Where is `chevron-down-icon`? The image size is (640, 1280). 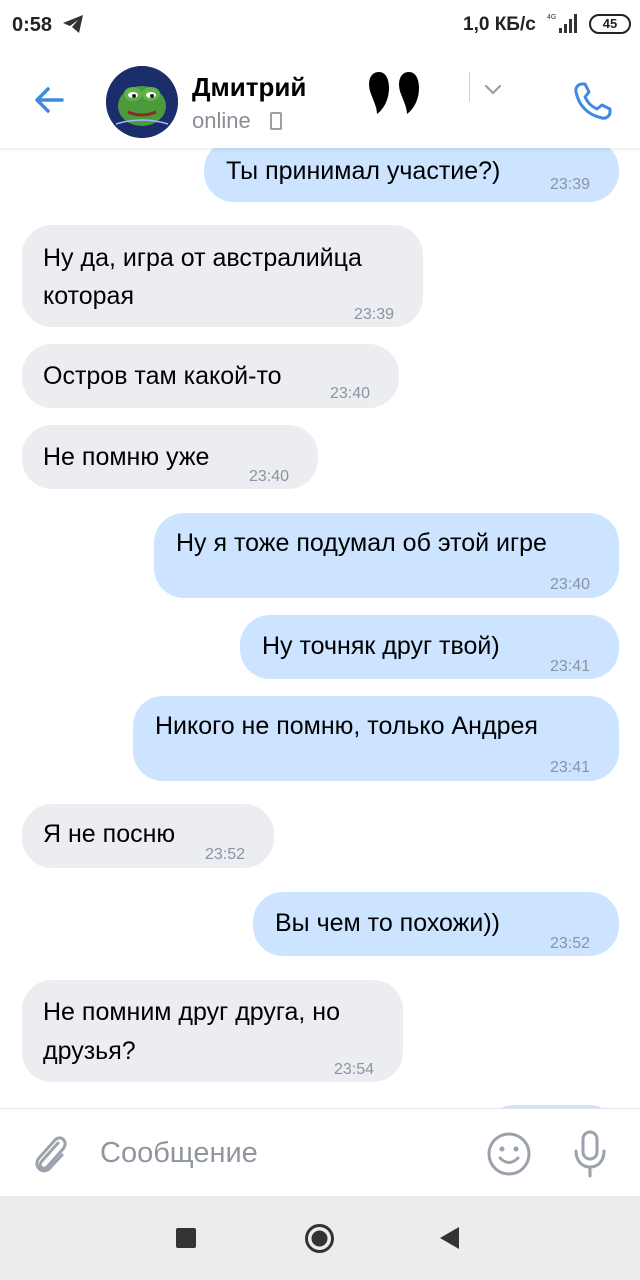 chevron-down-icon is located at coordinates (493, 89).